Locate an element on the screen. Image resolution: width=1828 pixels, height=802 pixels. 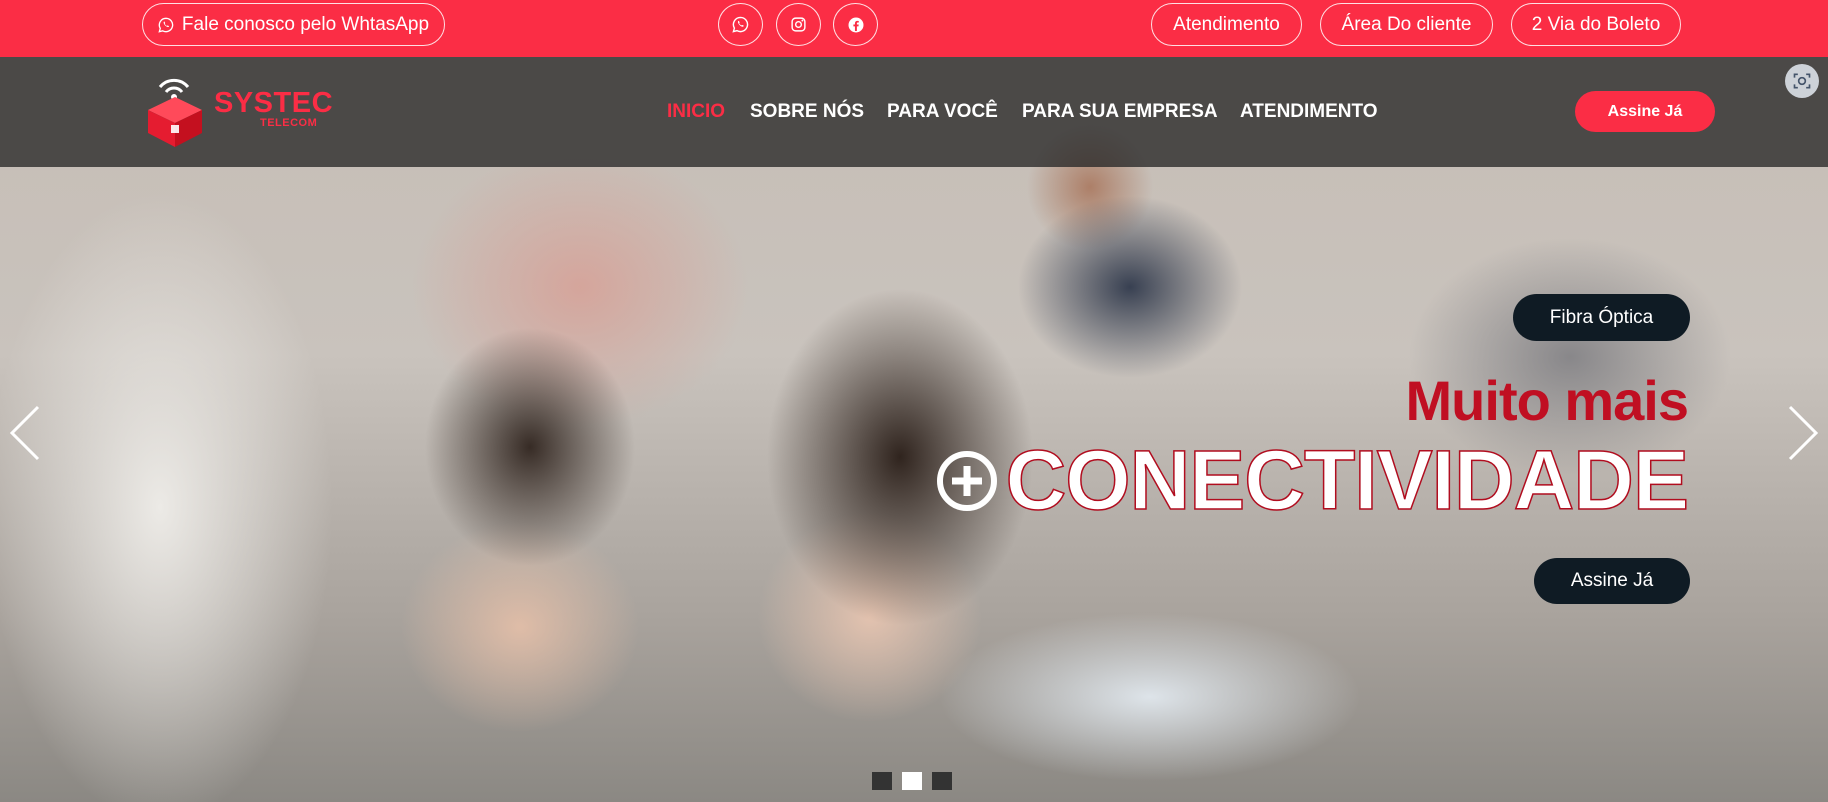
cube-logo-icon is located at coordinates (175, 112).